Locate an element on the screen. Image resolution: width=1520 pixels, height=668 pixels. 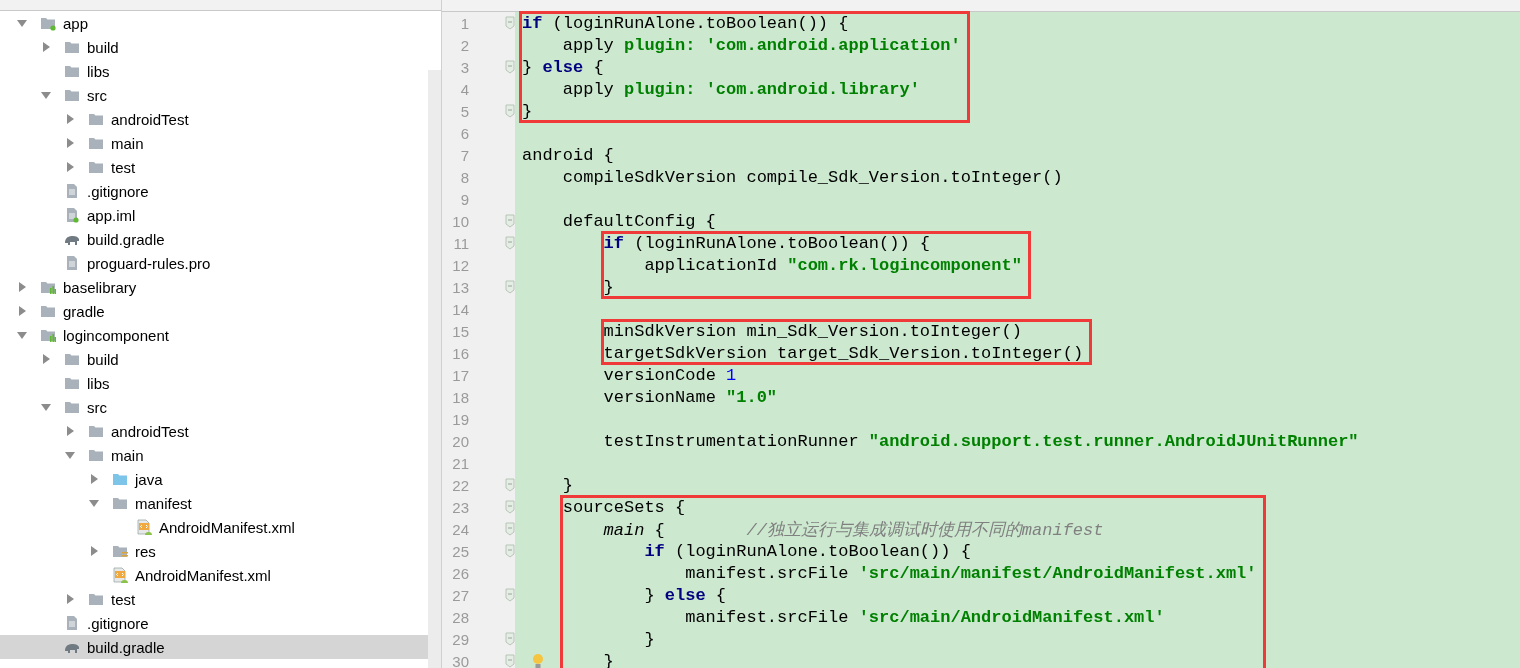
line-number: 29 is located at coordinates (460, 639).